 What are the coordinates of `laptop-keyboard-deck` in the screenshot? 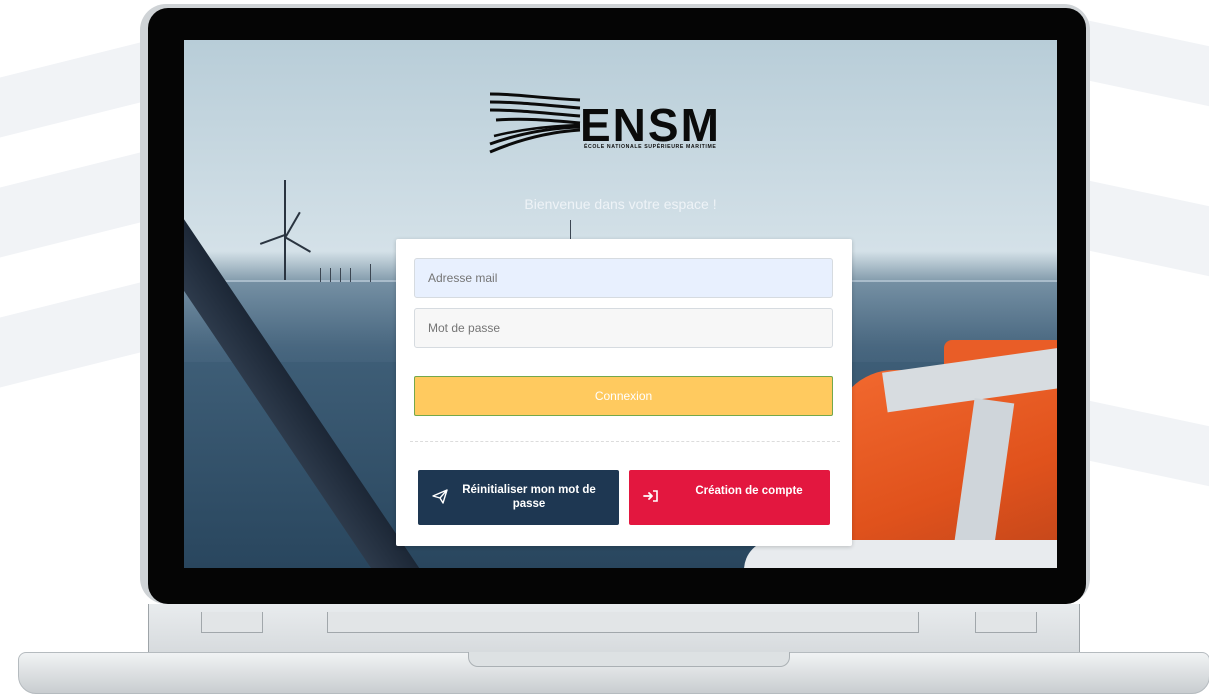 It's located at (614, 629).